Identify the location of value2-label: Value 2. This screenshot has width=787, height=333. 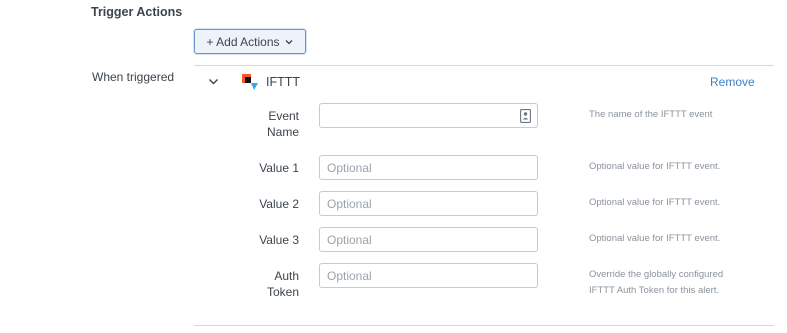
(264, 204).